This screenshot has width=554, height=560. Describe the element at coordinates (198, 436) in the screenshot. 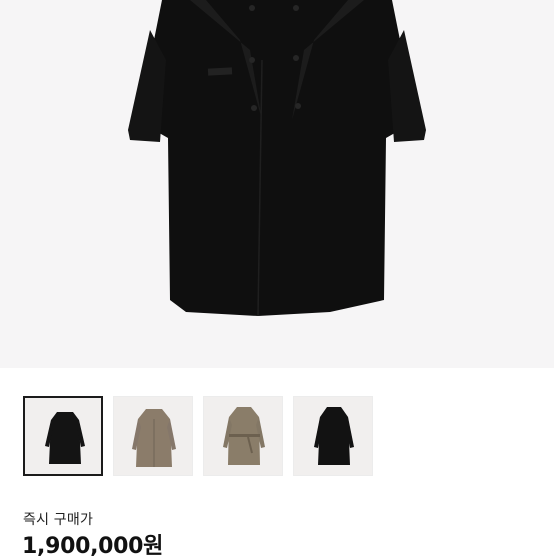

I see `thumbnail-strip` at that location.